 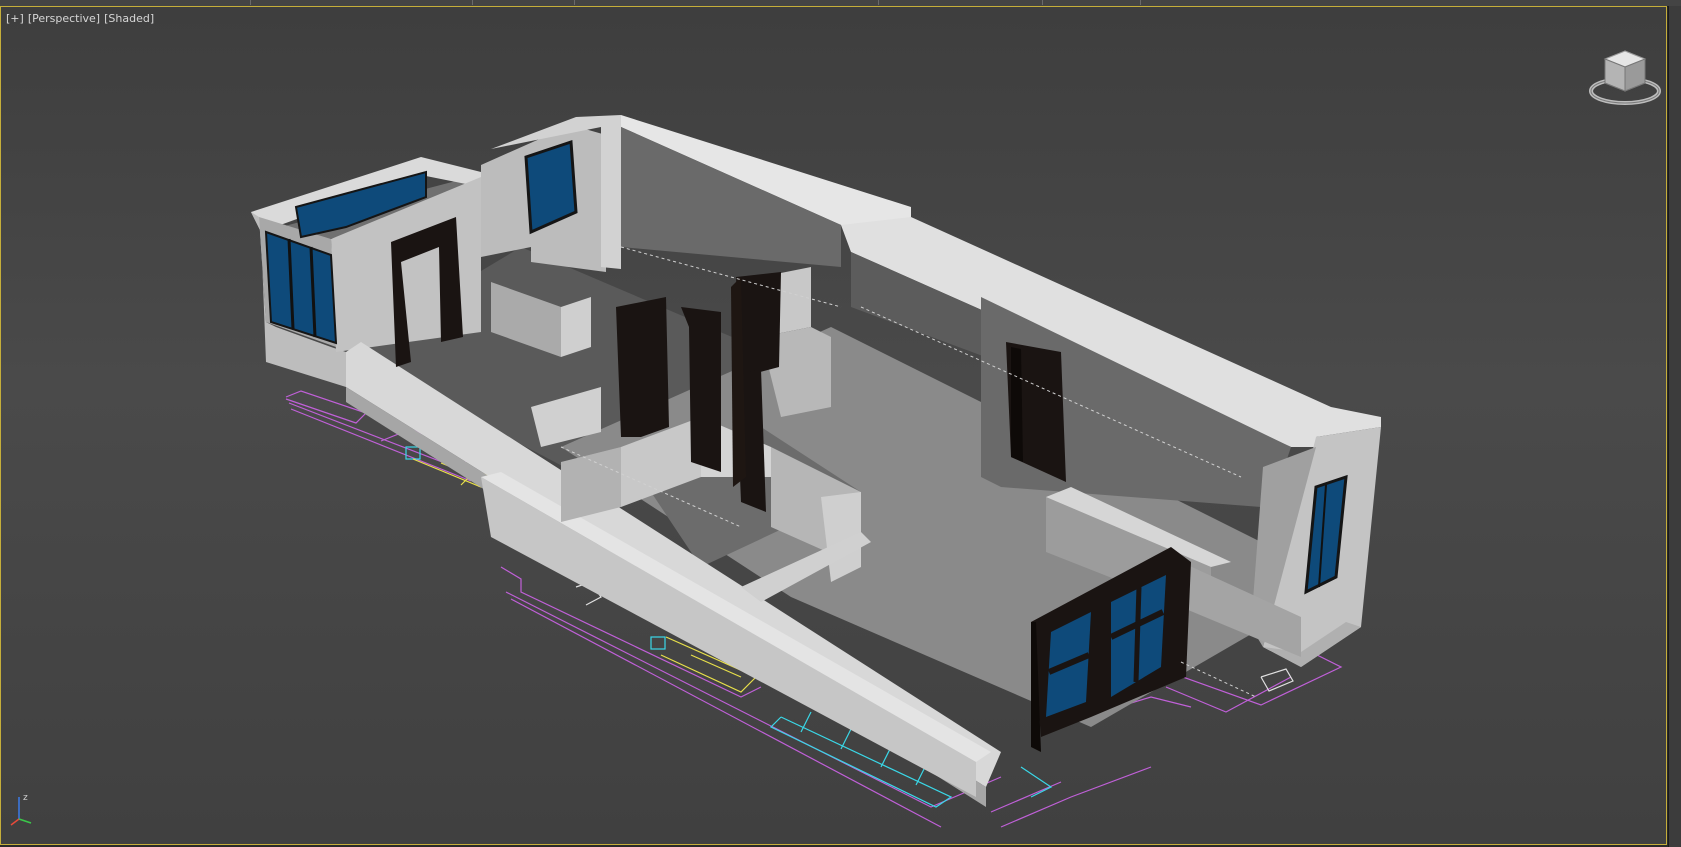 I want to click on viewport-view-label: [Perspective], so click(x=64, y=18).